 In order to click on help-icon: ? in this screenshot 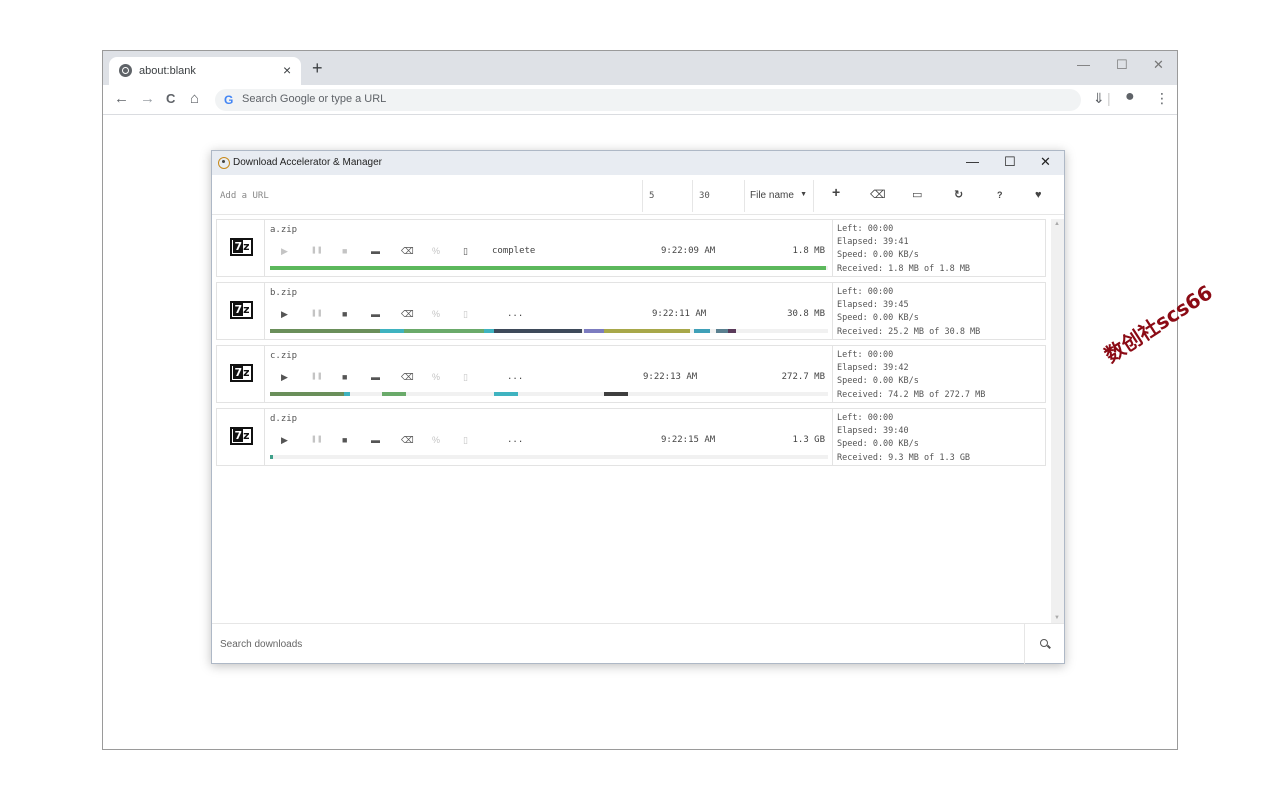, I will do `click(1000, 195)`.